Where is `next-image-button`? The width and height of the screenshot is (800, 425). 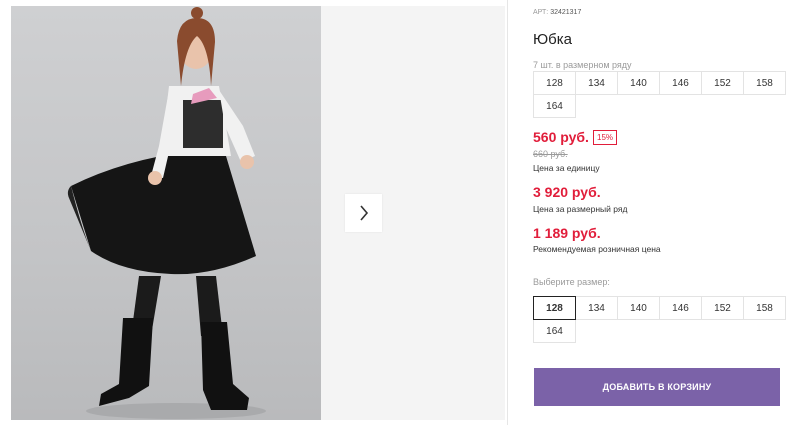
next-image-button is located at coordinates (363, 213).